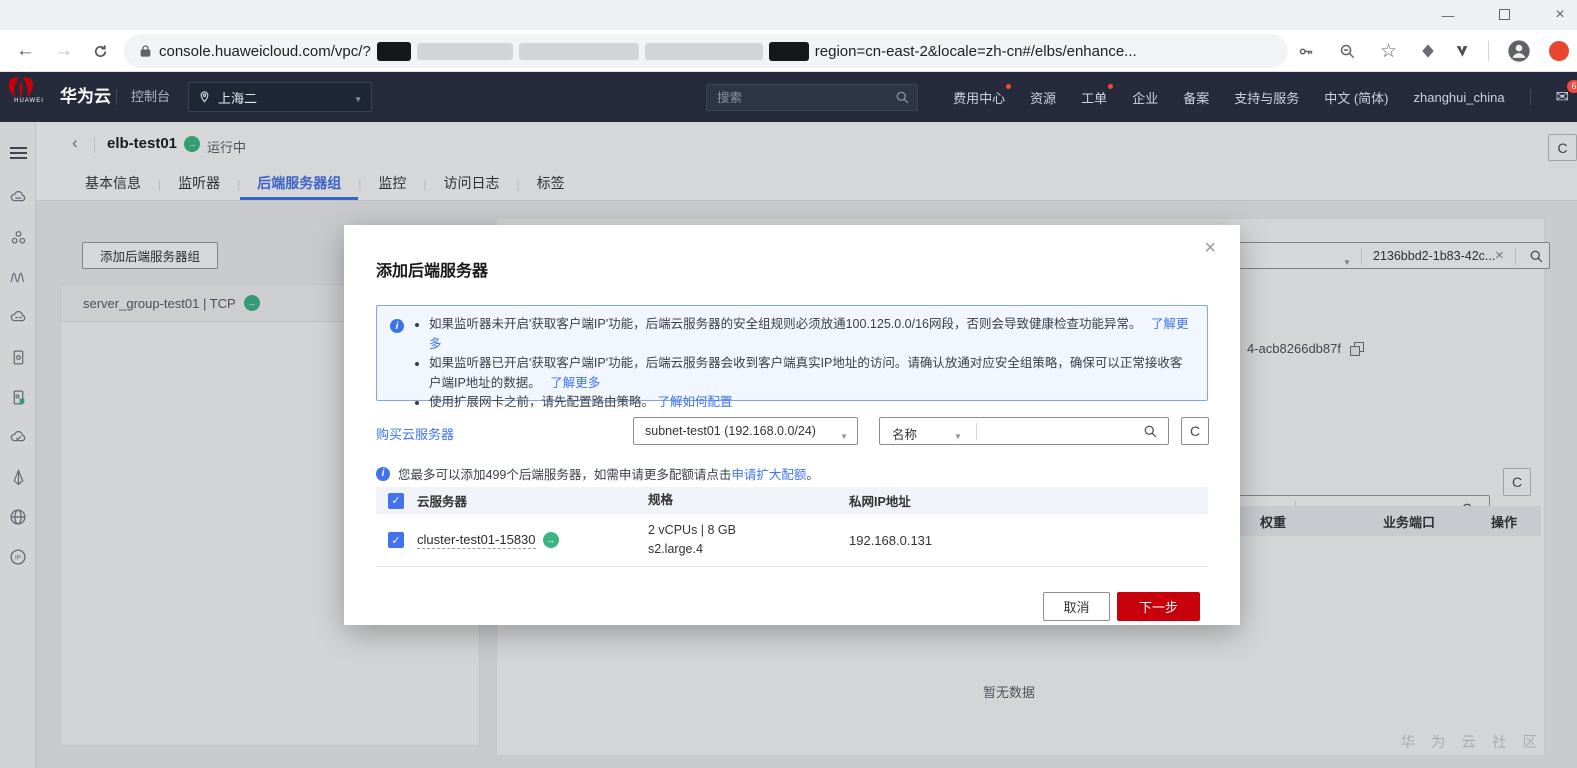 This screenshot has height=768, width=1577. I want to click on modal-close-icon, so click(1210, 248).